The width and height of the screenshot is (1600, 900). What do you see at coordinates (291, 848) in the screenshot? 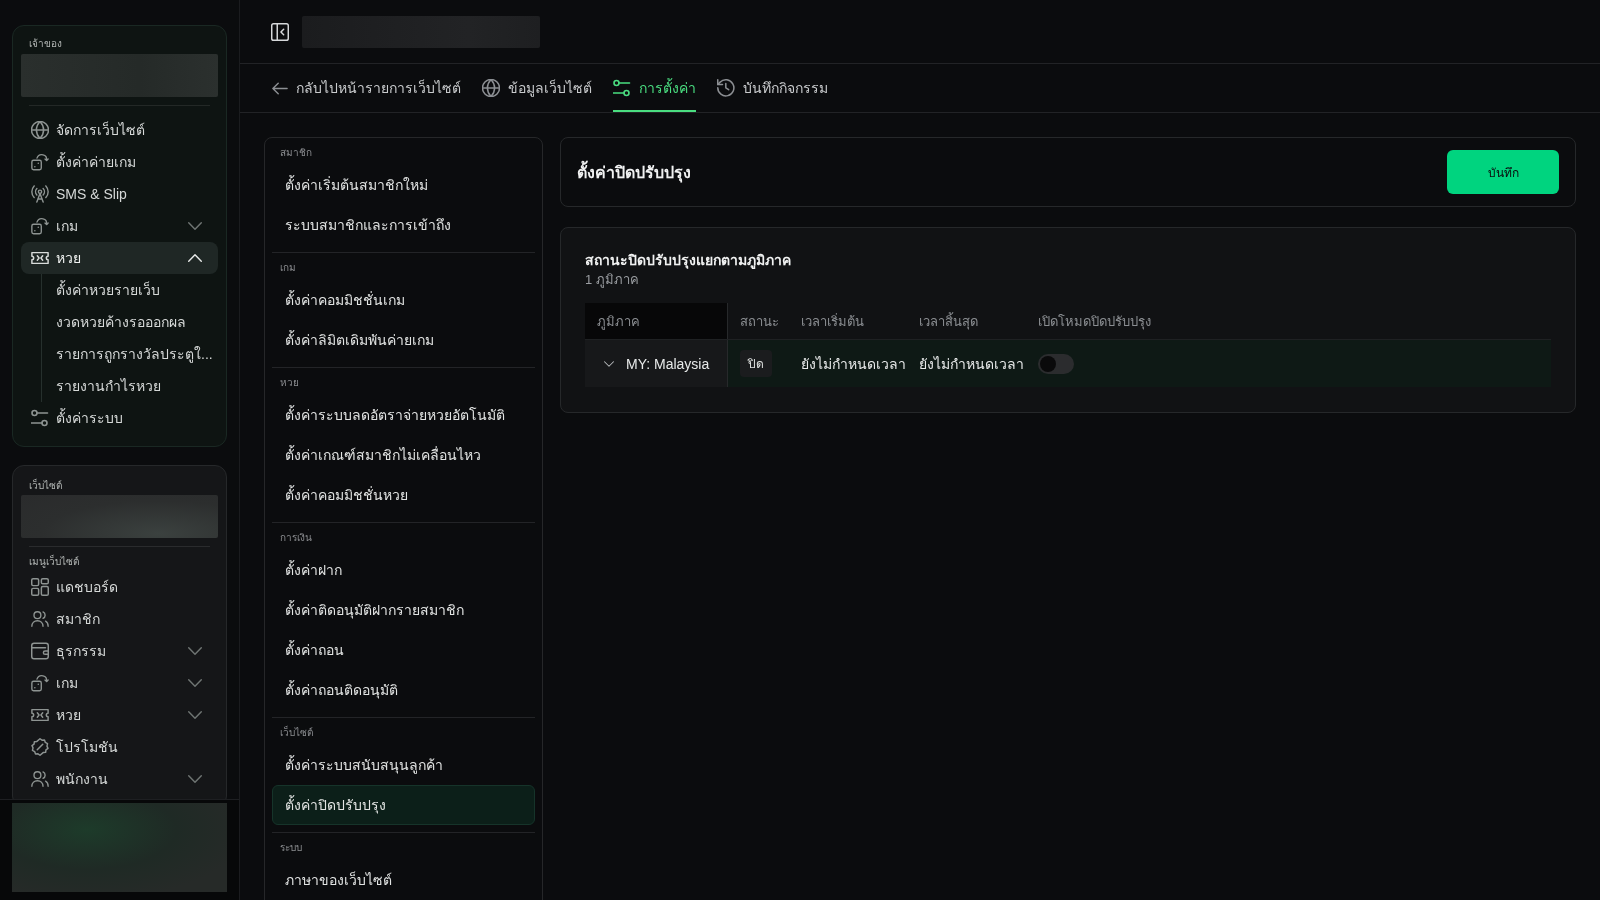
I see `group-label: ระบบ` at bounding box center [291, 848].